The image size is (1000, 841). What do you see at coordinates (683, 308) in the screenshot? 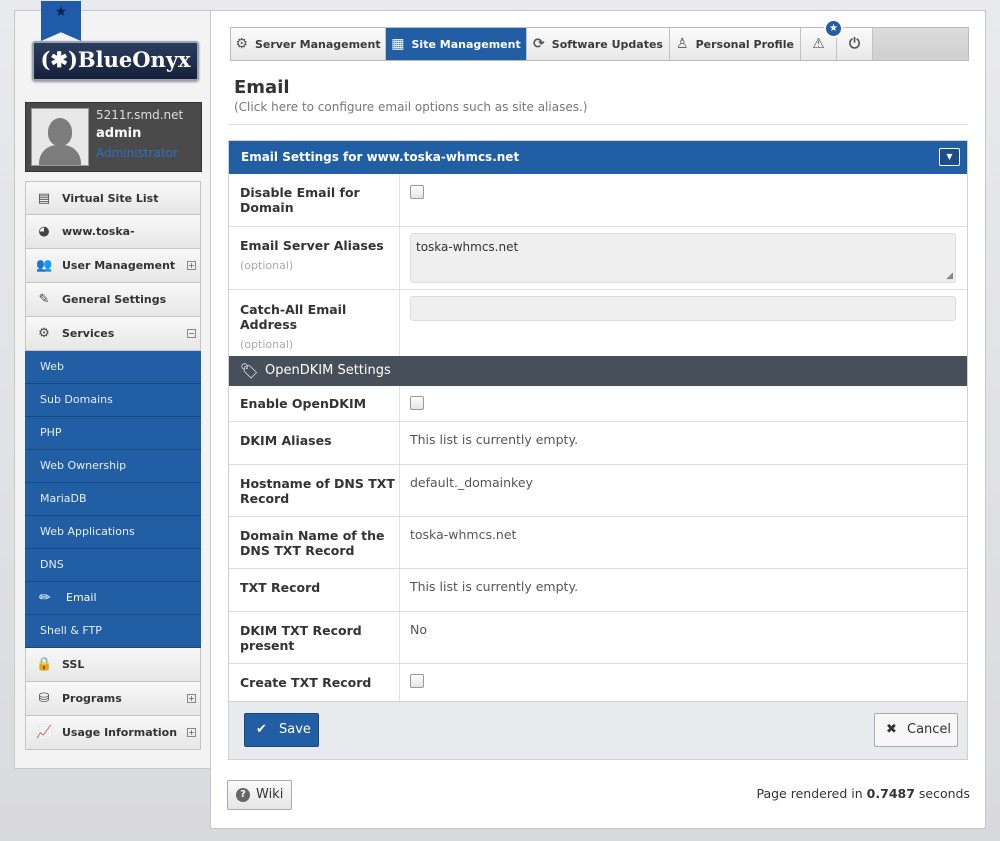
I see `catch-all-input` at bounding box center [683, 308].